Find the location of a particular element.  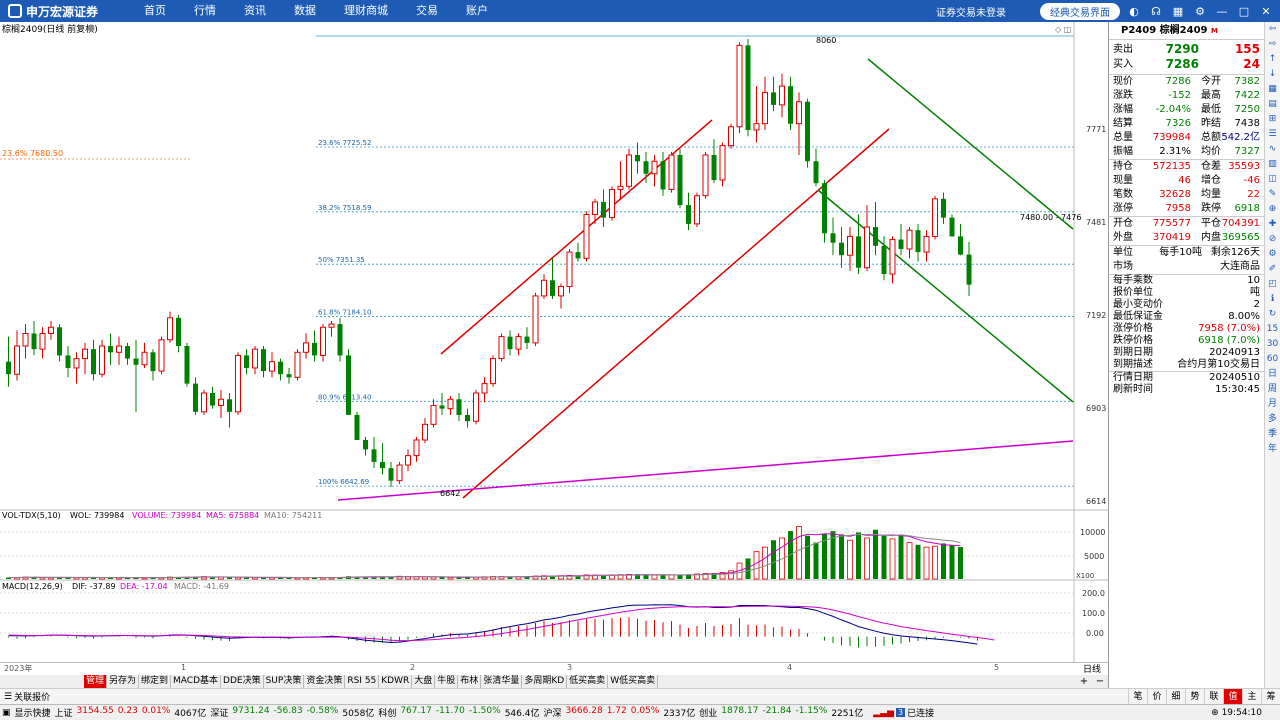

chart-title: 棕榈2409(日线 前复权) is located at coordinates (50, 29).